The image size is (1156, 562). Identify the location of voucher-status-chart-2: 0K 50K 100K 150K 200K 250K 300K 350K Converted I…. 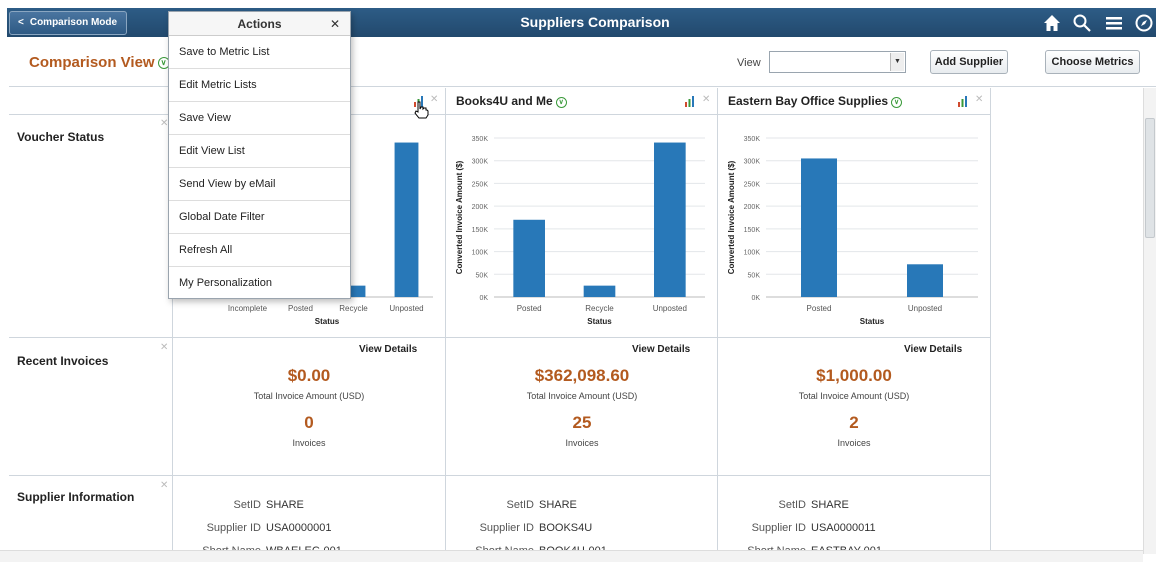
(580, 231).